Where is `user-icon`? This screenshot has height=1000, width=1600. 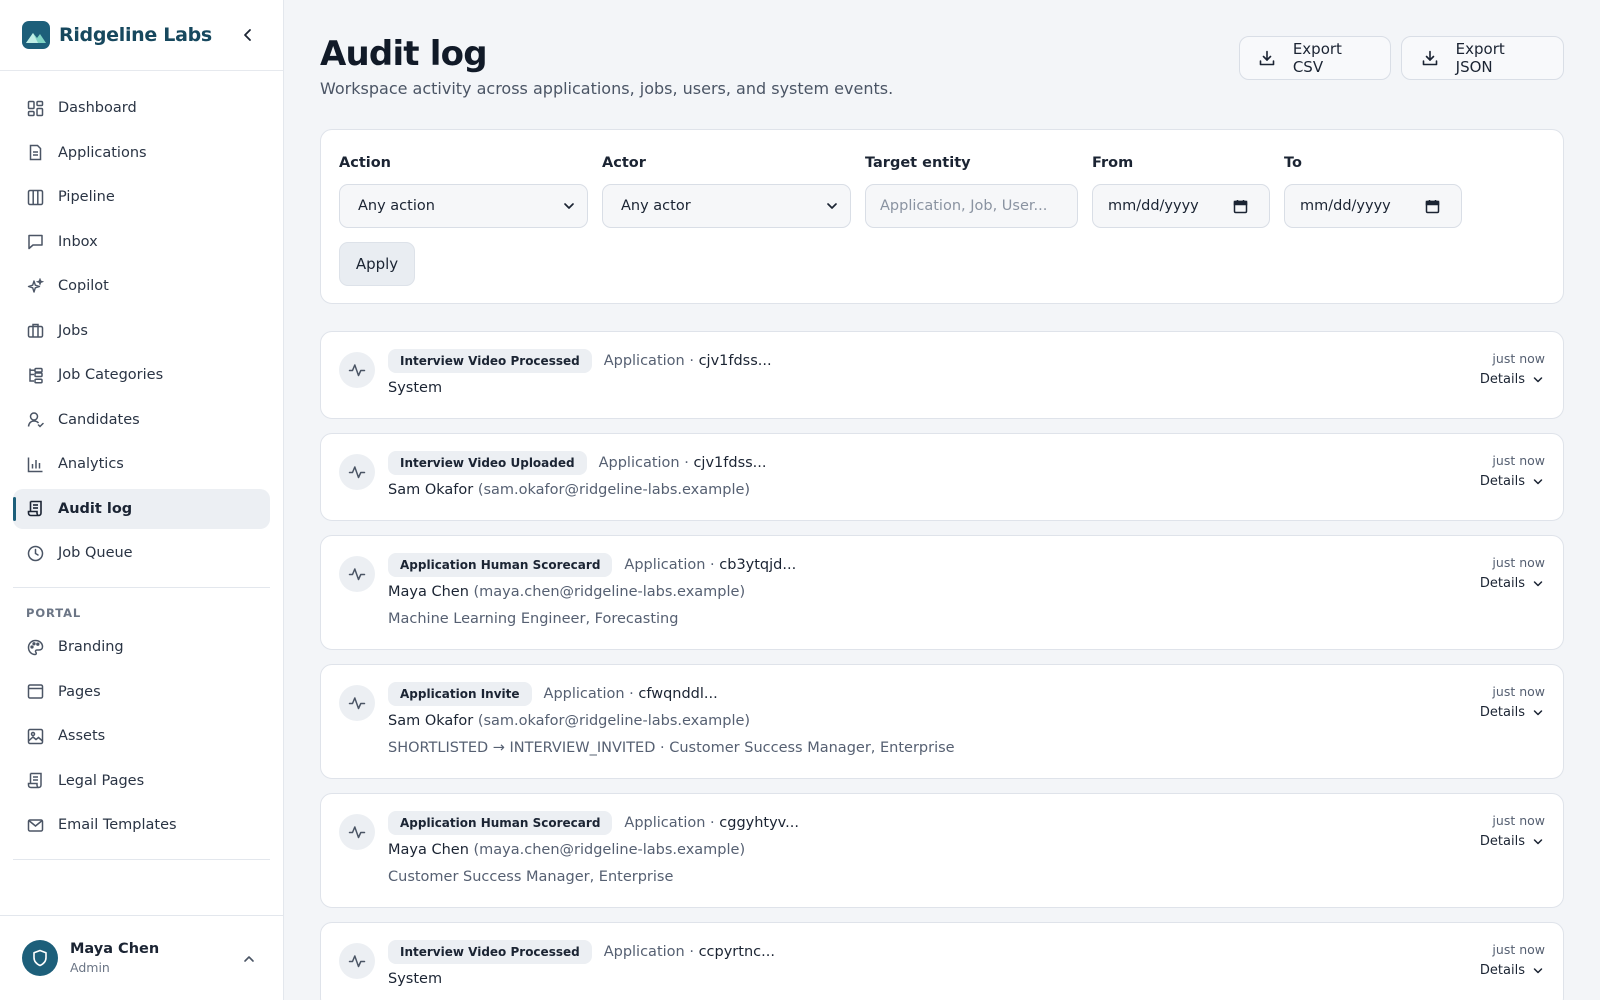
user-icon is located at coordinates (35, 419).